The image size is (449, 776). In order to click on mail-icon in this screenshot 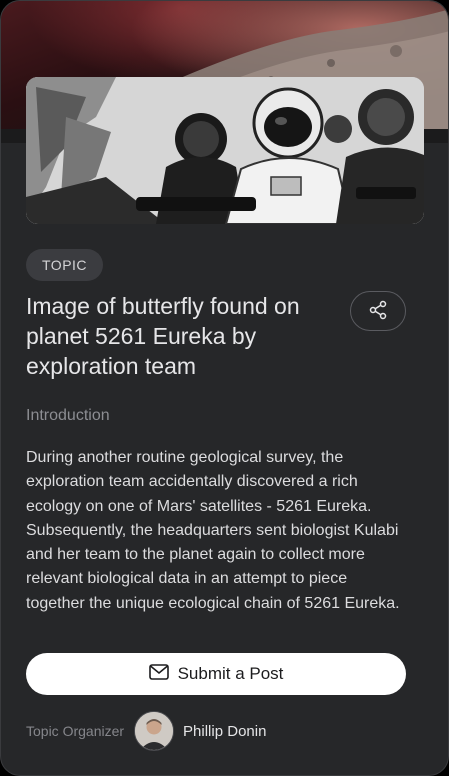, I will do `click(158, 674)`.